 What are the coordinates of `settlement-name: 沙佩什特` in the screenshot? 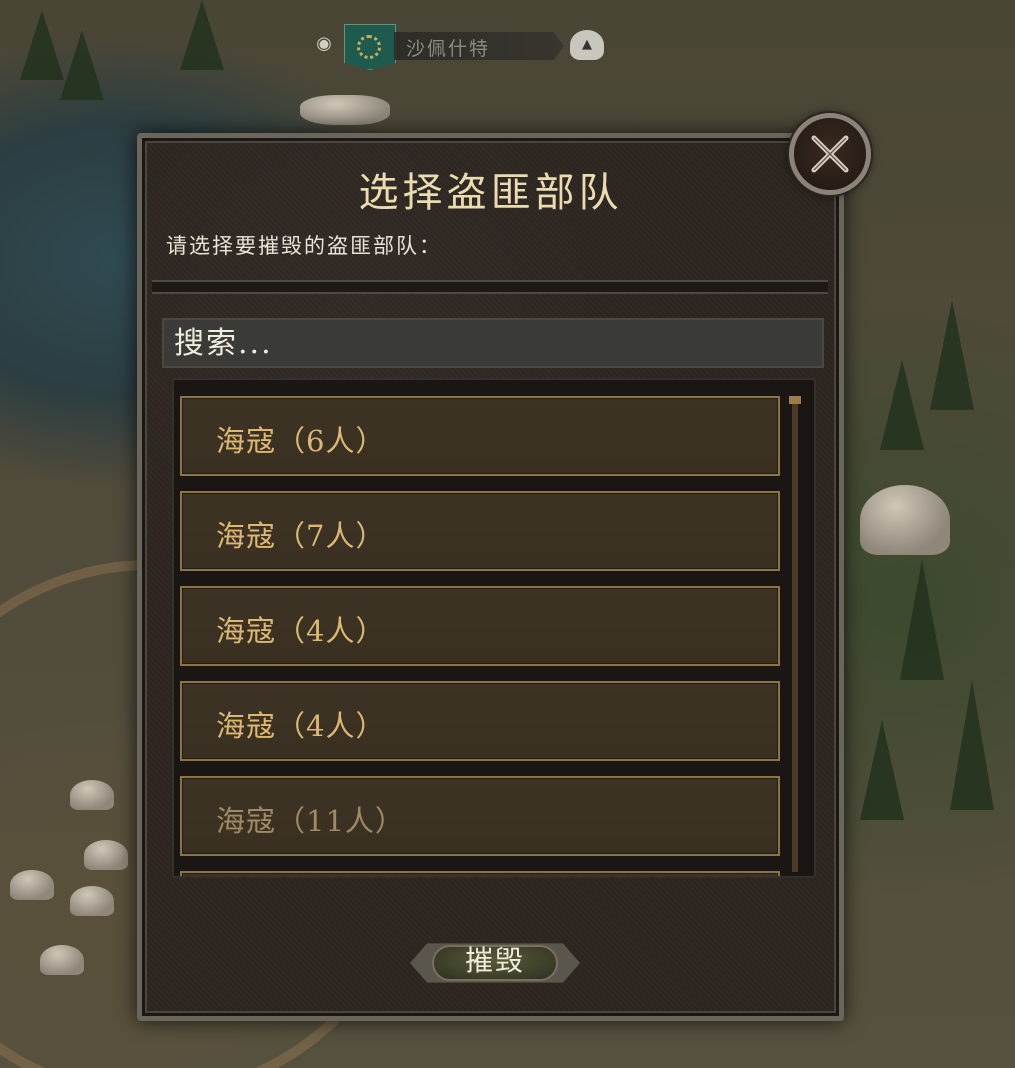 It's located at (448, 49).